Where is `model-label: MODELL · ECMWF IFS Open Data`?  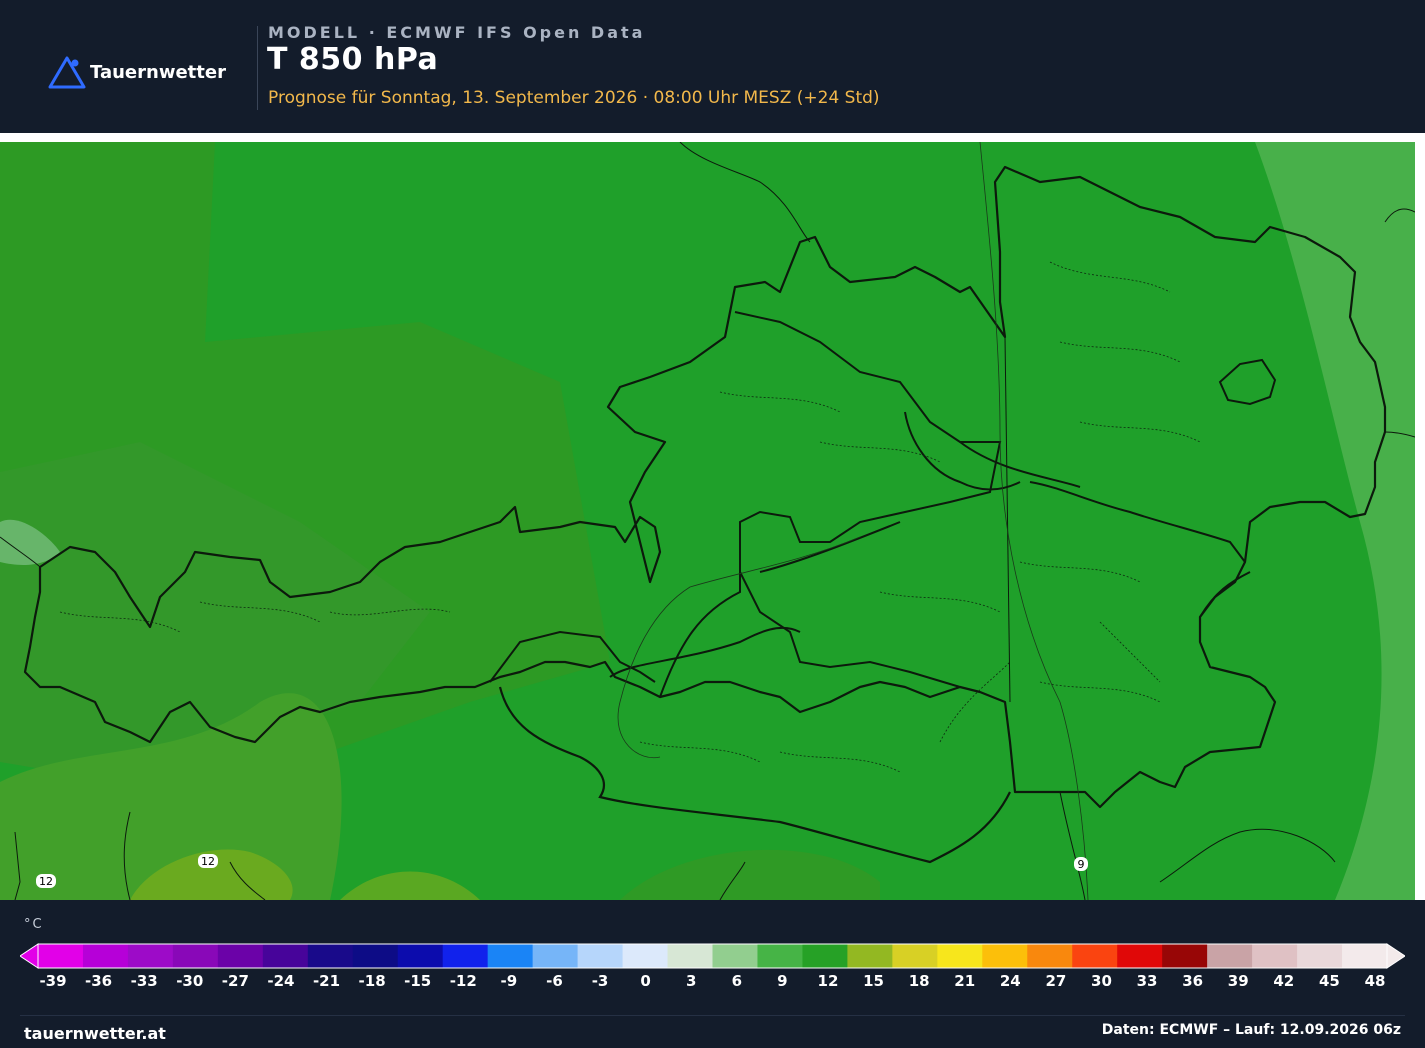 model-label: MODELL · ECMWF IFS Open Data is located at coordinates (457, 32).